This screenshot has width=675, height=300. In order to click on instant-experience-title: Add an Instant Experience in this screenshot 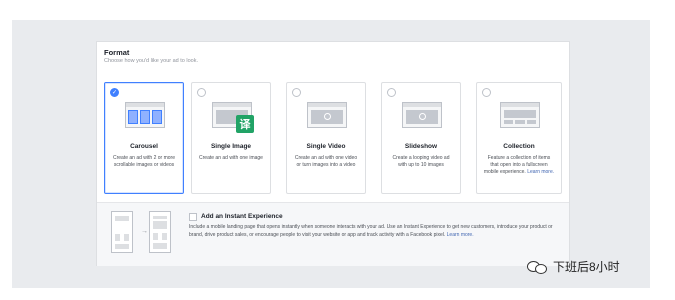, I will do `click(242, 216)`.